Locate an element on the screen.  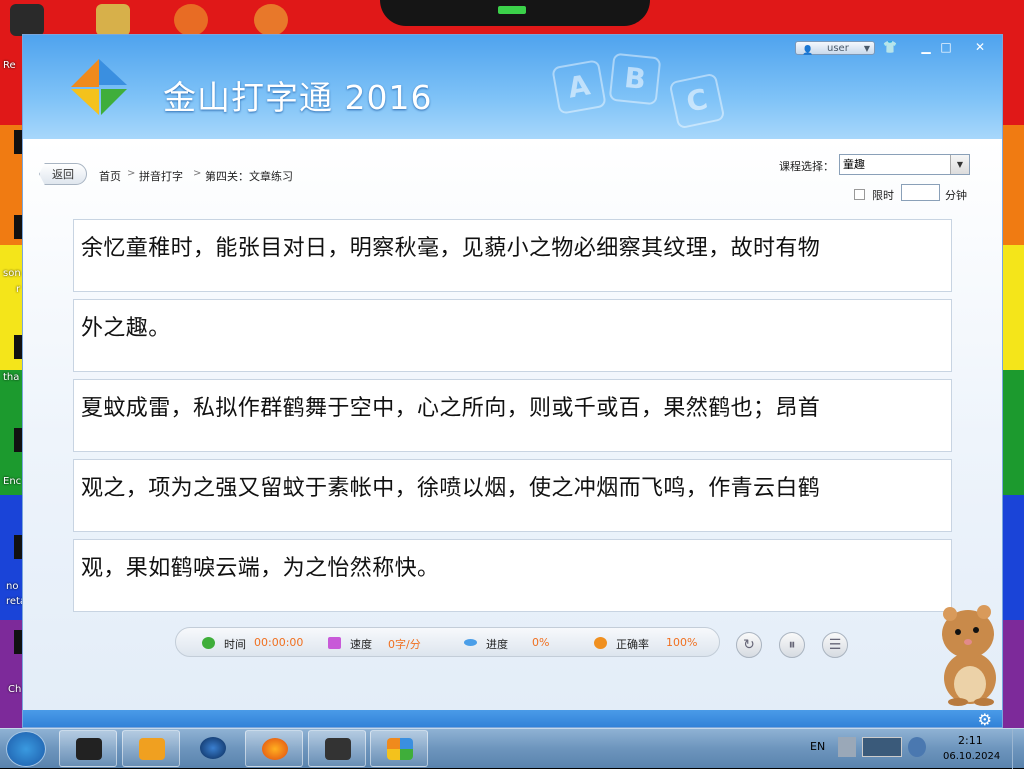
back-button: 返回 is located at coordinates (63, 174).